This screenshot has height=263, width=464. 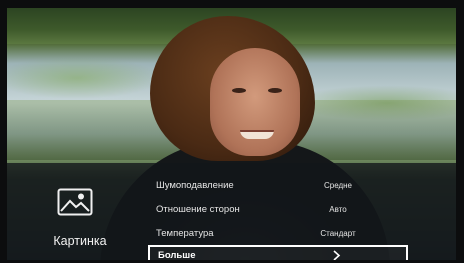 What do you see at coordinates (75, 202) in the screenshot?
I see `picture-icon` at bounding box center [75, 202].